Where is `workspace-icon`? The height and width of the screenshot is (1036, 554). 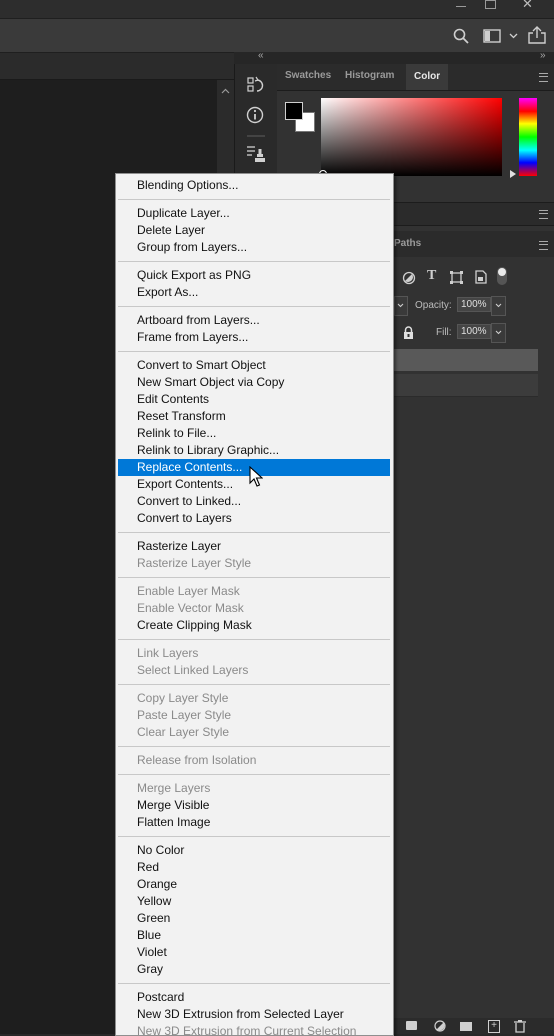
workspace-icon is located at coordinates (492, 36).